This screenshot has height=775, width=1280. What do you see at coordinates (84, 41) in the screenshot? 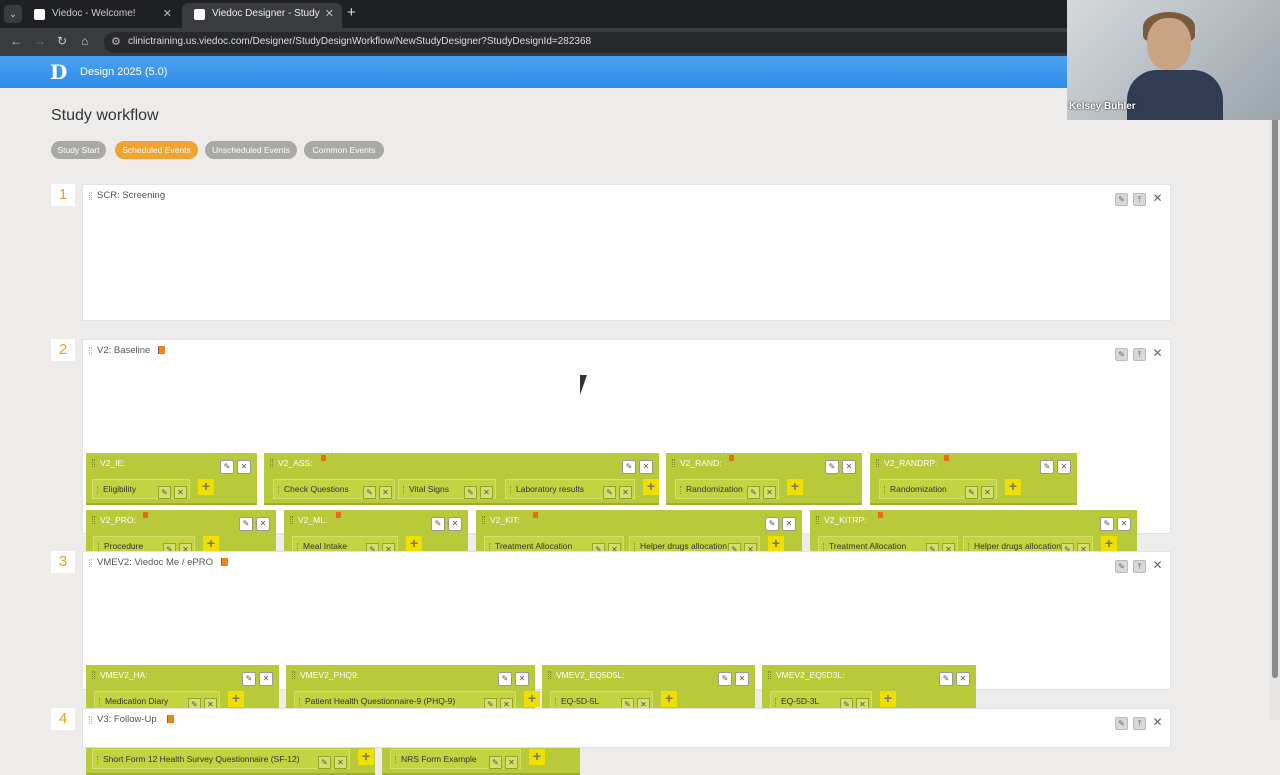
I see `home-icon: ⌂` at bounding box center [84, 41].